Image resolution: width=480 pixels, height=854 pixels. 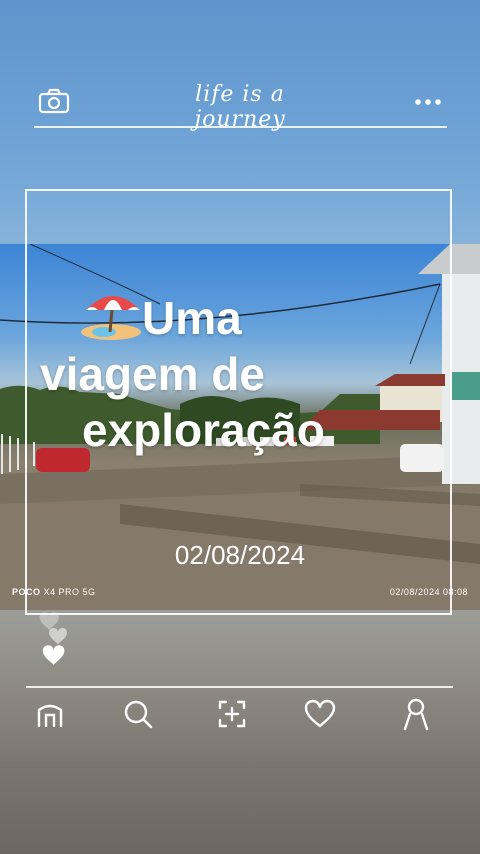 I want to click on nav-likes, so click(x=320, y=714).